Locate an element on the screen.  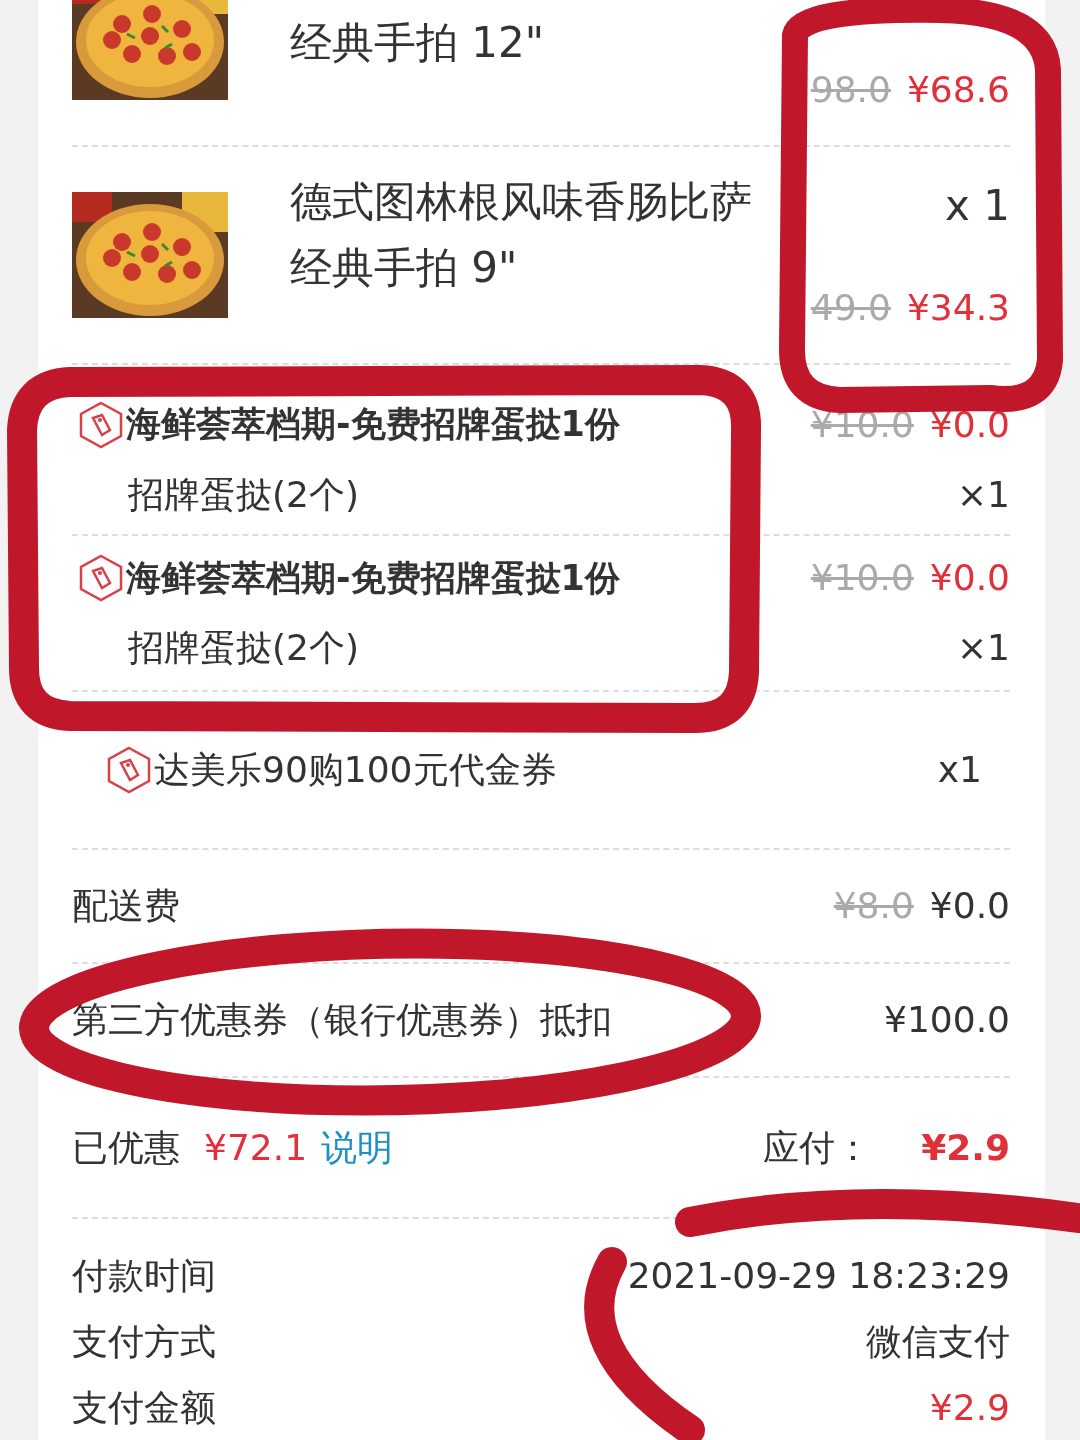
due-amount: ¥2.9 is located at coordinates (965, 1147).